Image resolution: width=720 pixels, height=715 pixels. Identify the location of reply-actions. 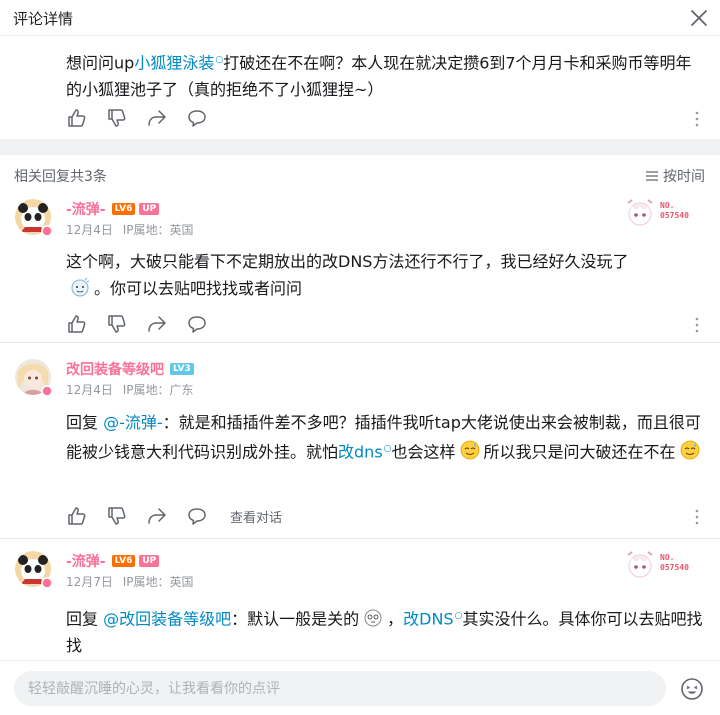
(146, 324).